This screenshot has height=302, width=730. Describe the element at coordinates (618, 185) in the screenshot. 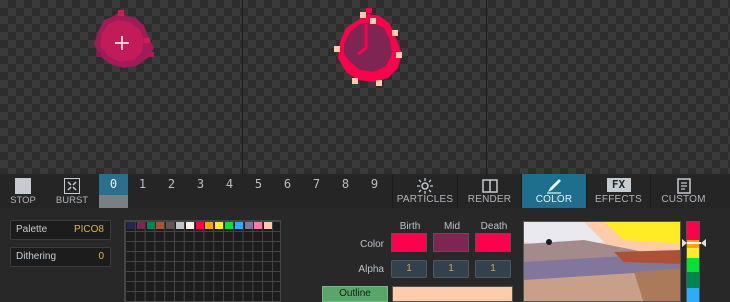

I see `fx-icon: FX` at that location.